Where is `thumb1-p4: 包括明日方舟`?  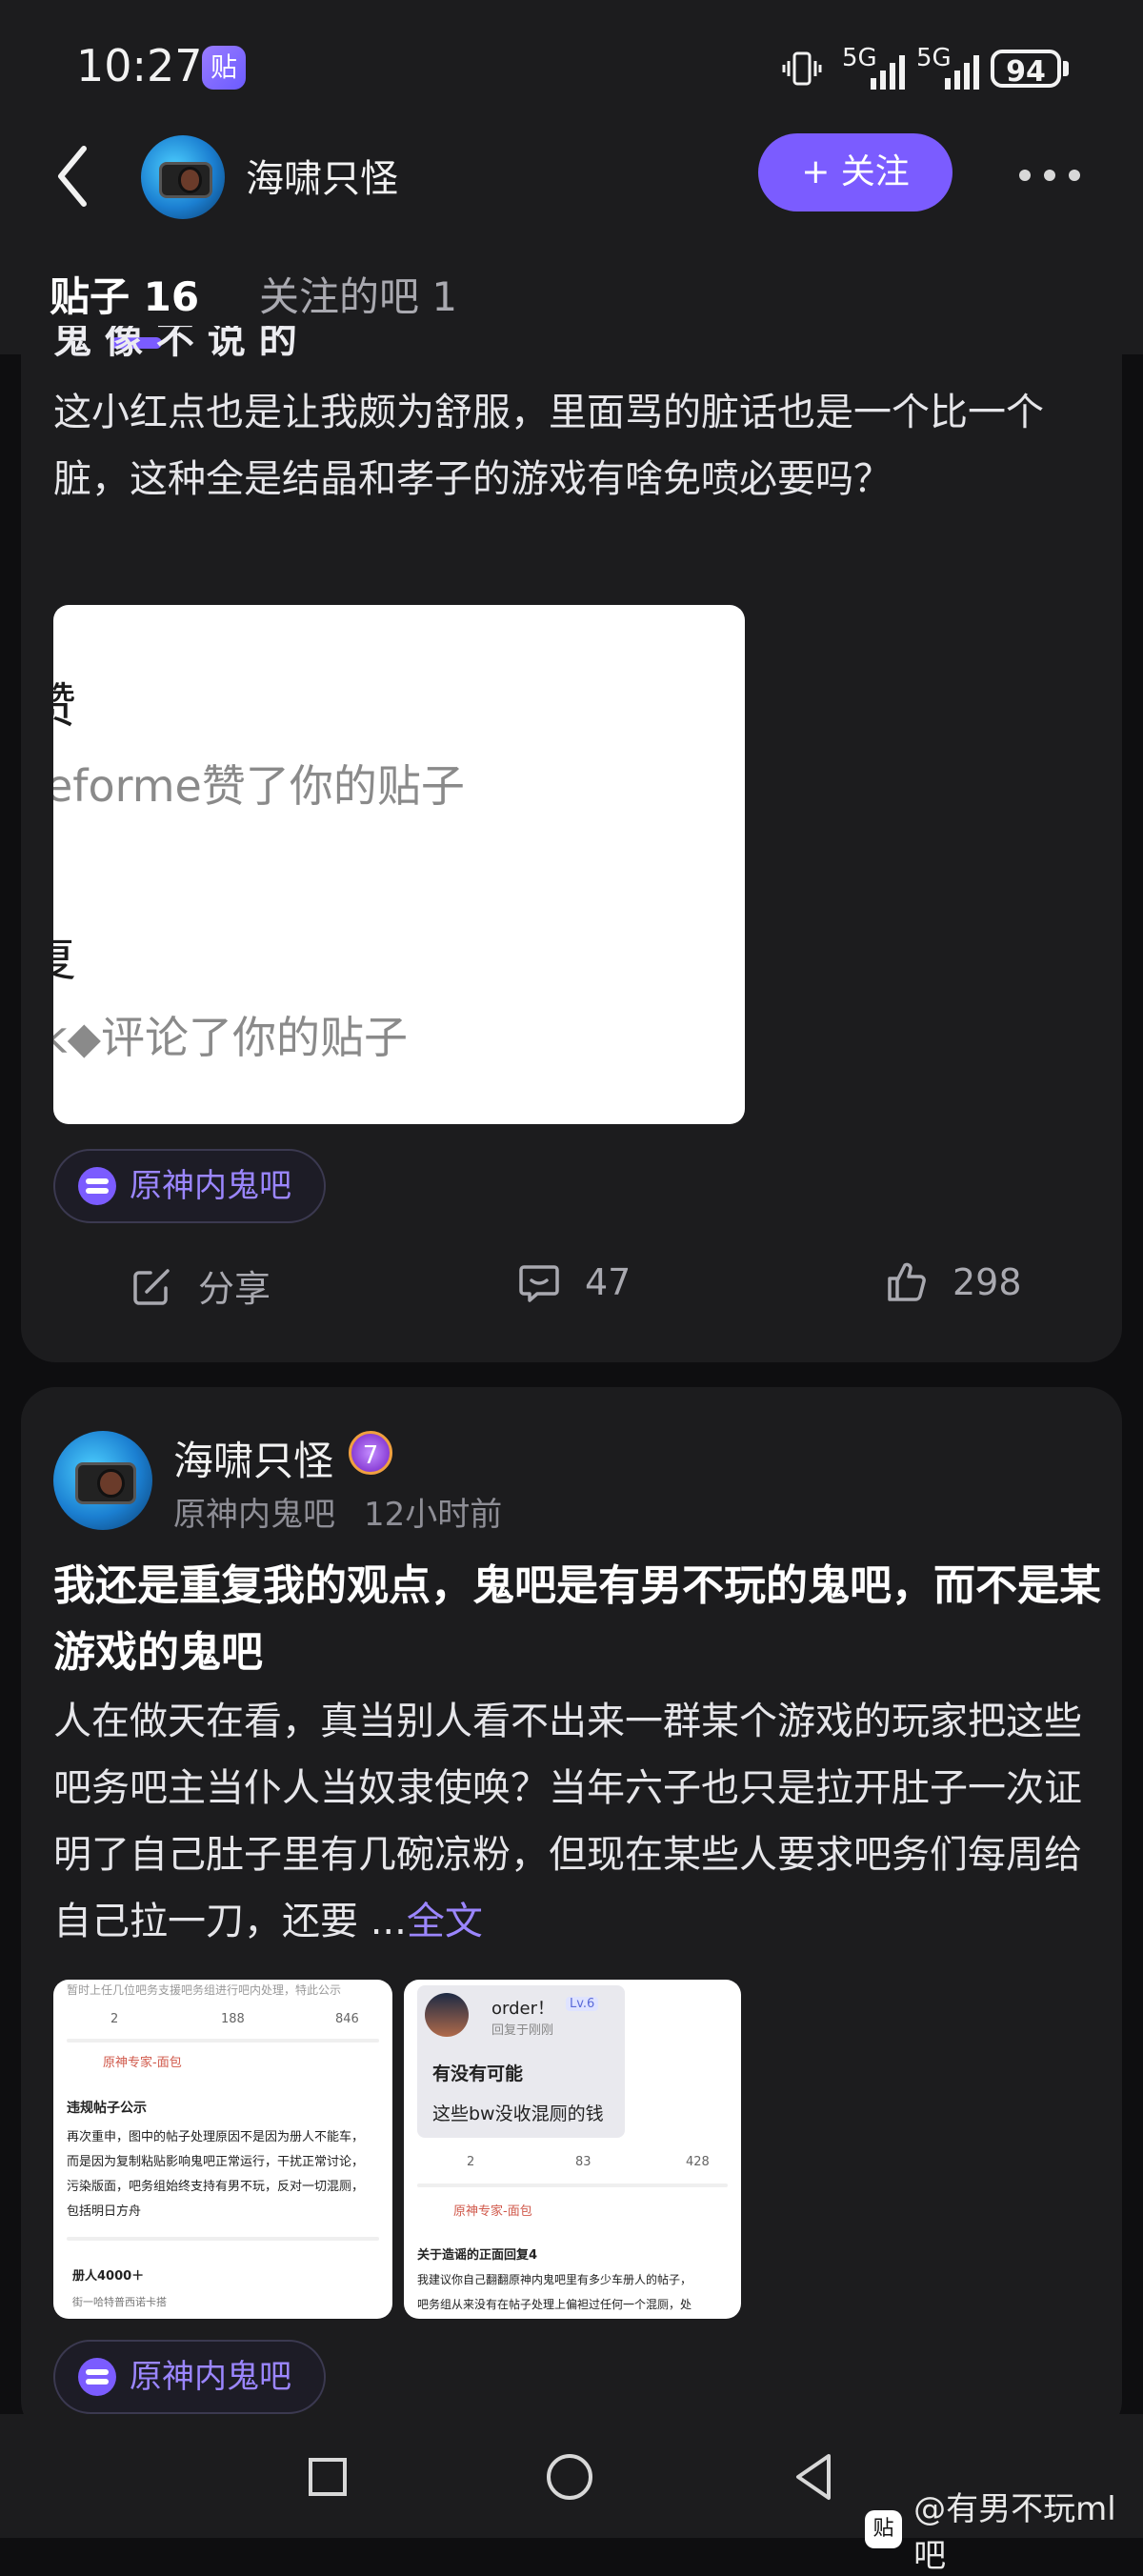 thumb1-p4: 包括明日方舟 is located at coordinates (104, 2211).